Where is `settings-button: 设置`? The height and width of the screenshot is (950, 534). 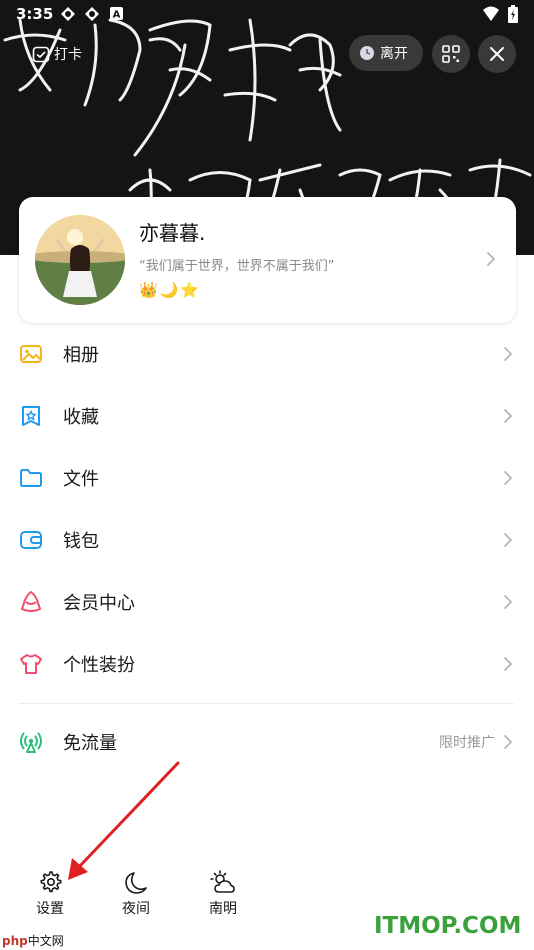
settings-button: 设置 is located at coordinates (50, 894).